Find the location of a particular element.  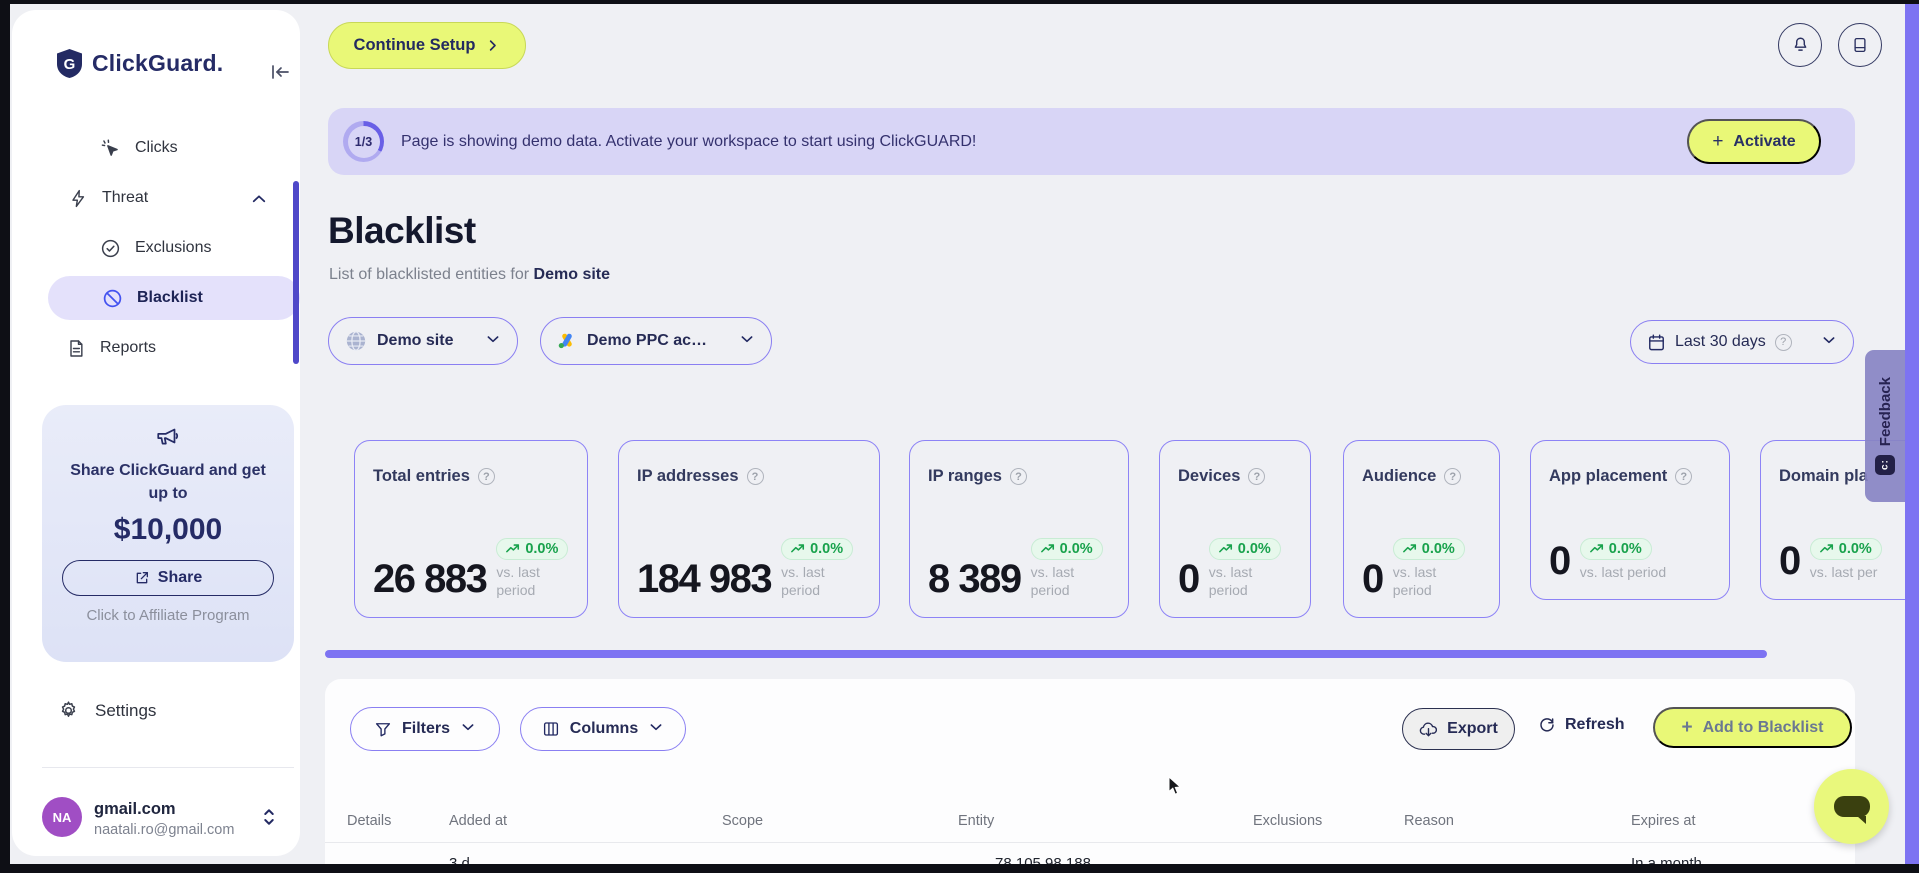

affiliate-link: Click to Affiliate Program is located at coordinates (167, 615).